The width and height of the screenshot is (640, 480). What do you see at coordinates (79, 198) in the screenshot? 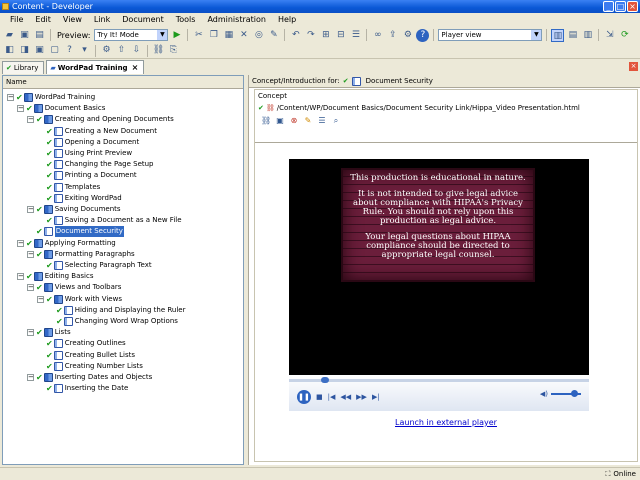
I see `tree-item: ✔ Exiting WordPad` at bounding box center [79, 198].